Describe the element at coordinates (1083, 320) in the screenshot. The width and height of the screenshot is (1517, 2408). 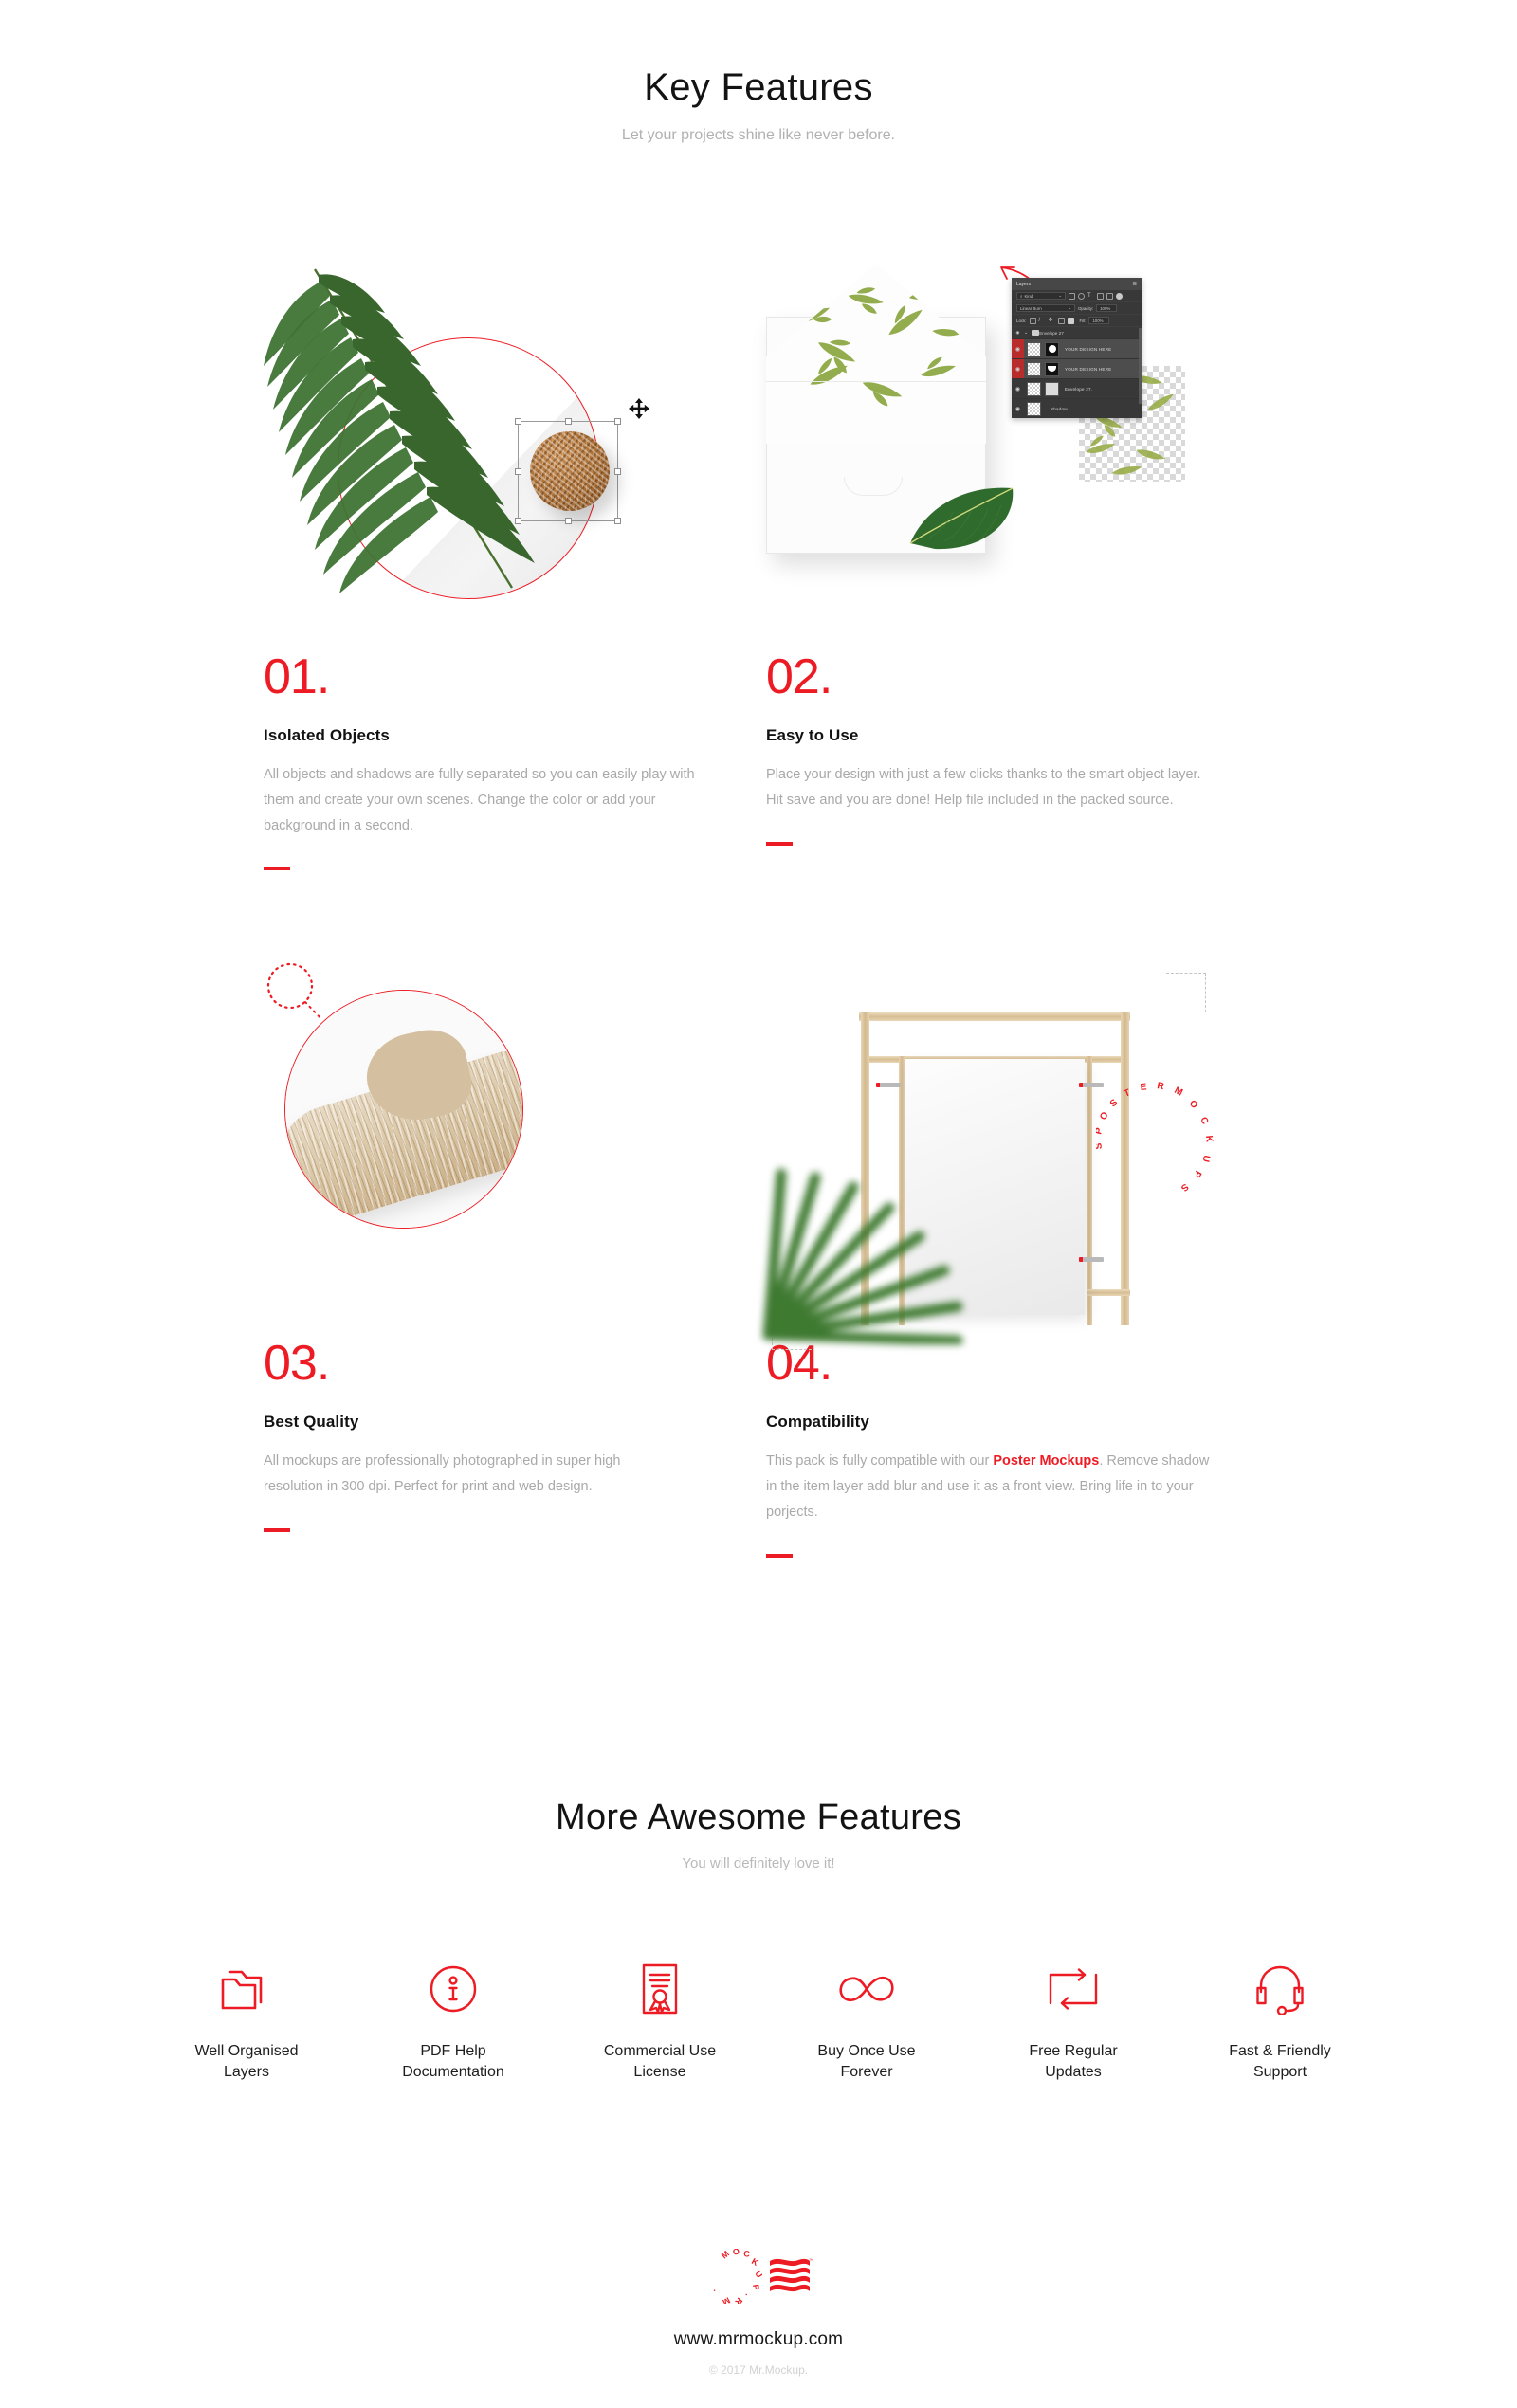
I see `fill-label: Fill:` at that location.